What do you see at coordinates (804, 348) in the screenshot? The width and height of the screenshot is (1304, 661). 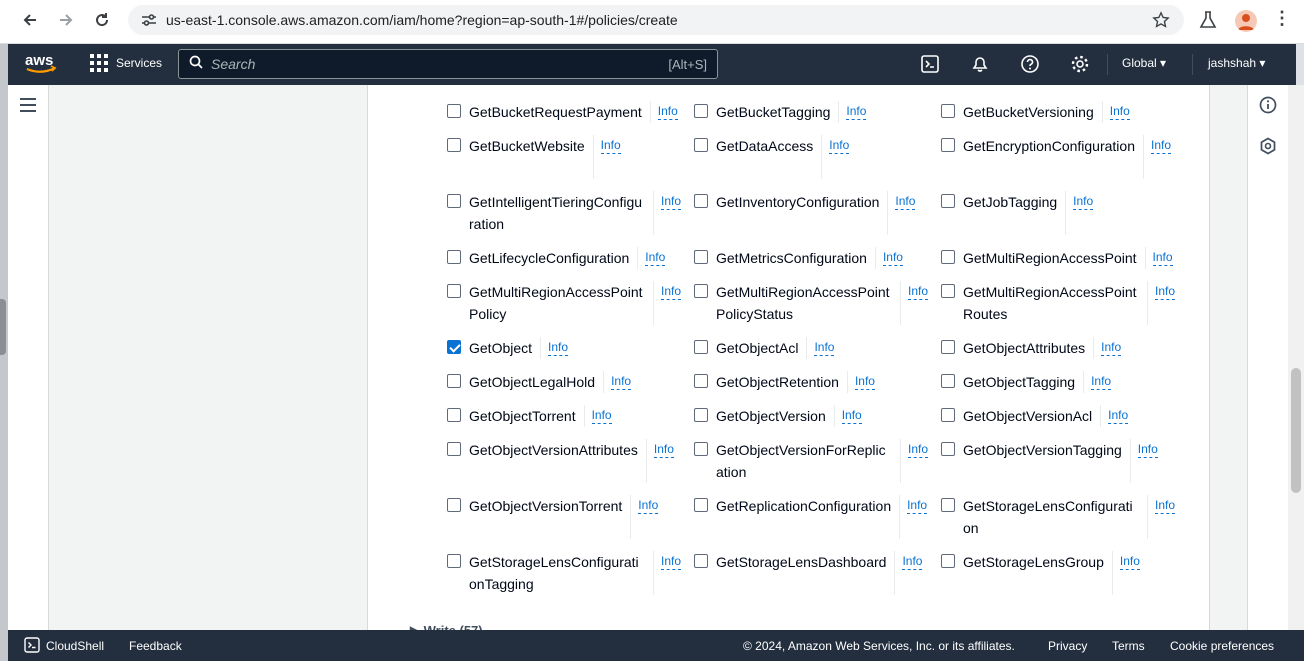 I see `action-name: GetObjectAcl` at bounding box center [804, 348].